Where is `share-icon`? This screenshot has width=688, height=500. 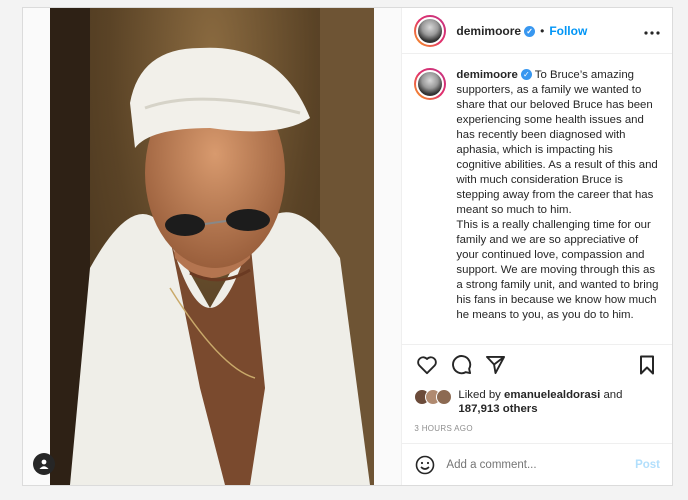
share-icon is located at coordinates (495, 365).